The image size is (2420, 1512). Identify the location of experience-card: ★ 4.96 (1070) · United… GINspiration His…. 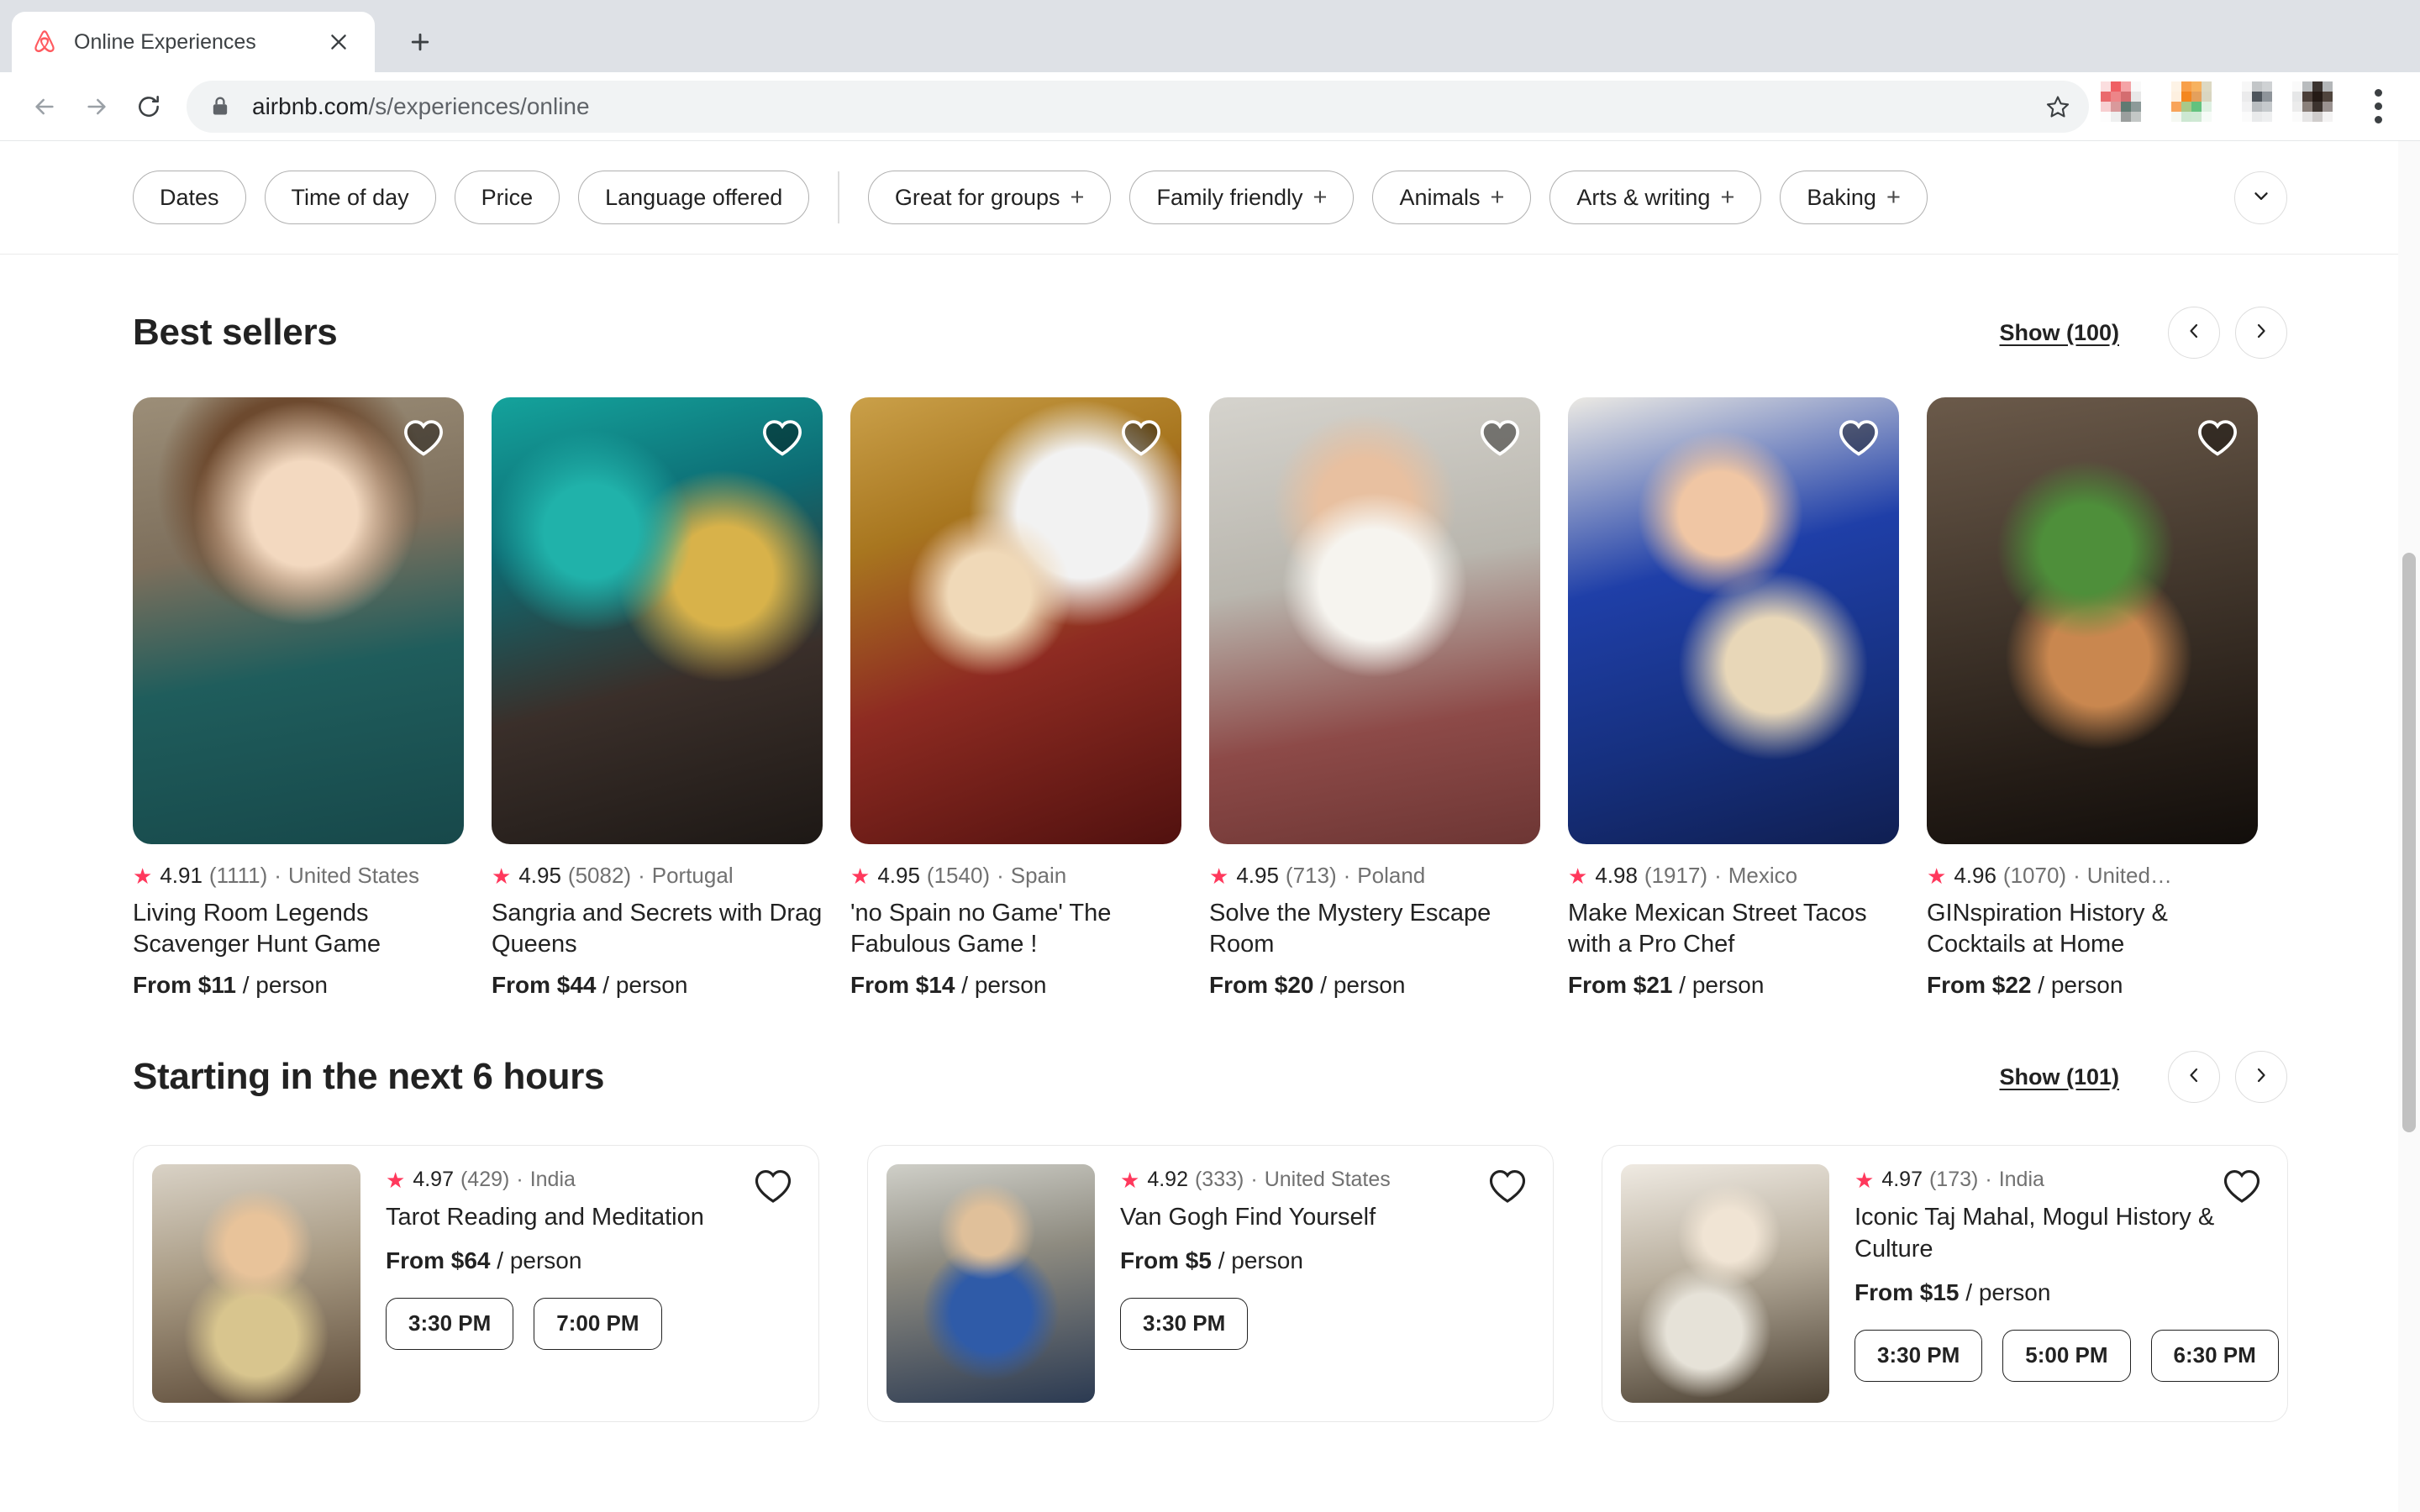
(2092, 698).